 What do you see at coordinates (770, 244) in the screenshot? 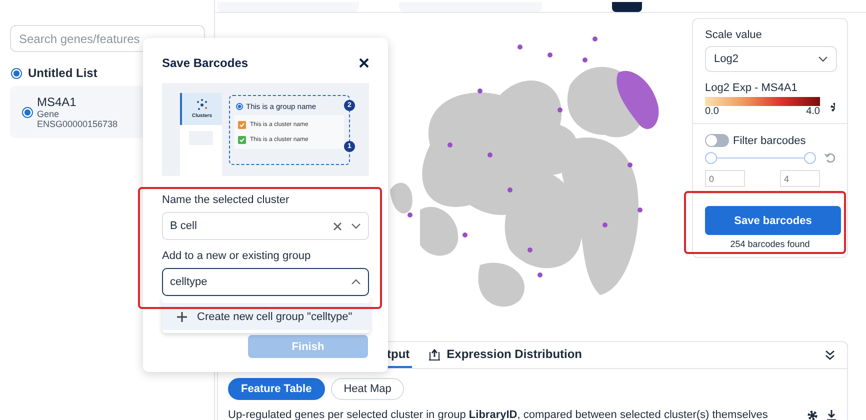
I see `barcodes-count: 254 barcodes found` at bounding box center [770, 244].